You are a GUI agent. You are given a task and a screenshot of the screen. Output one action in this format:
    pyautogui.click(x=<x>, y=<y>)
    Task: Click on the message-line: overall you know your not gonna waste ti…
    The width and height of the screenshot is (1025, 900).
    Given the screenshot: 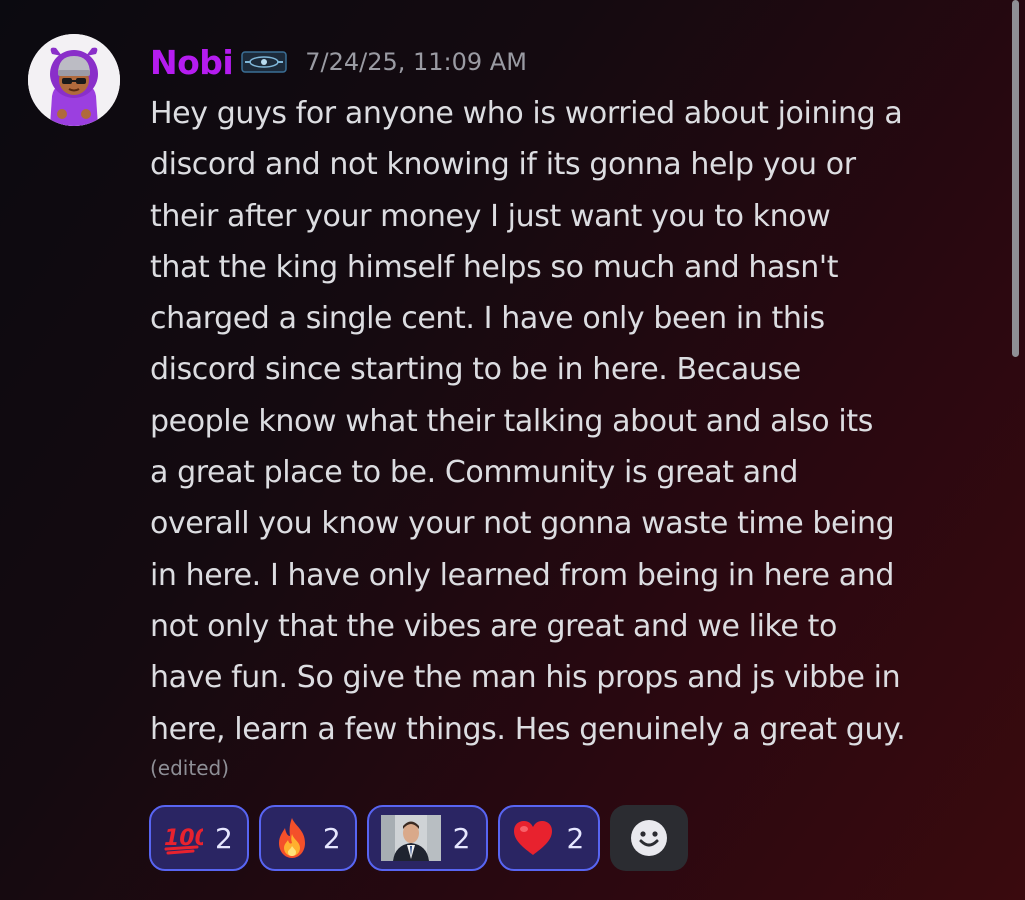 What is the action you would take?
    pyautogui.click(x=522, y=524)
    